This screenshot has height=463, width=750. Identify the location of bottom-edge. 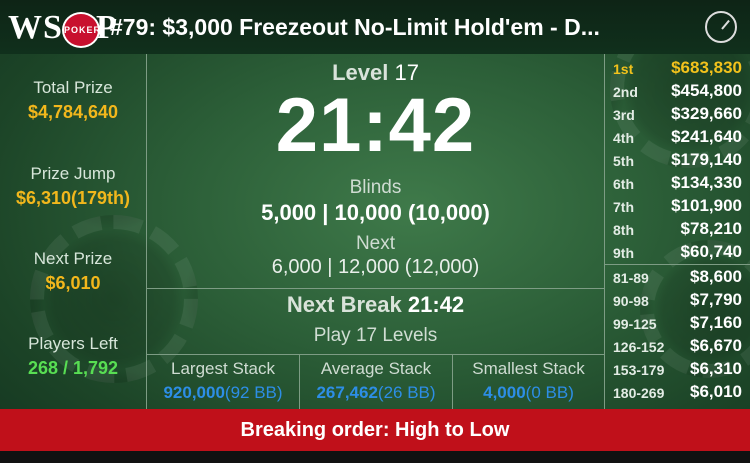
(375, 457).